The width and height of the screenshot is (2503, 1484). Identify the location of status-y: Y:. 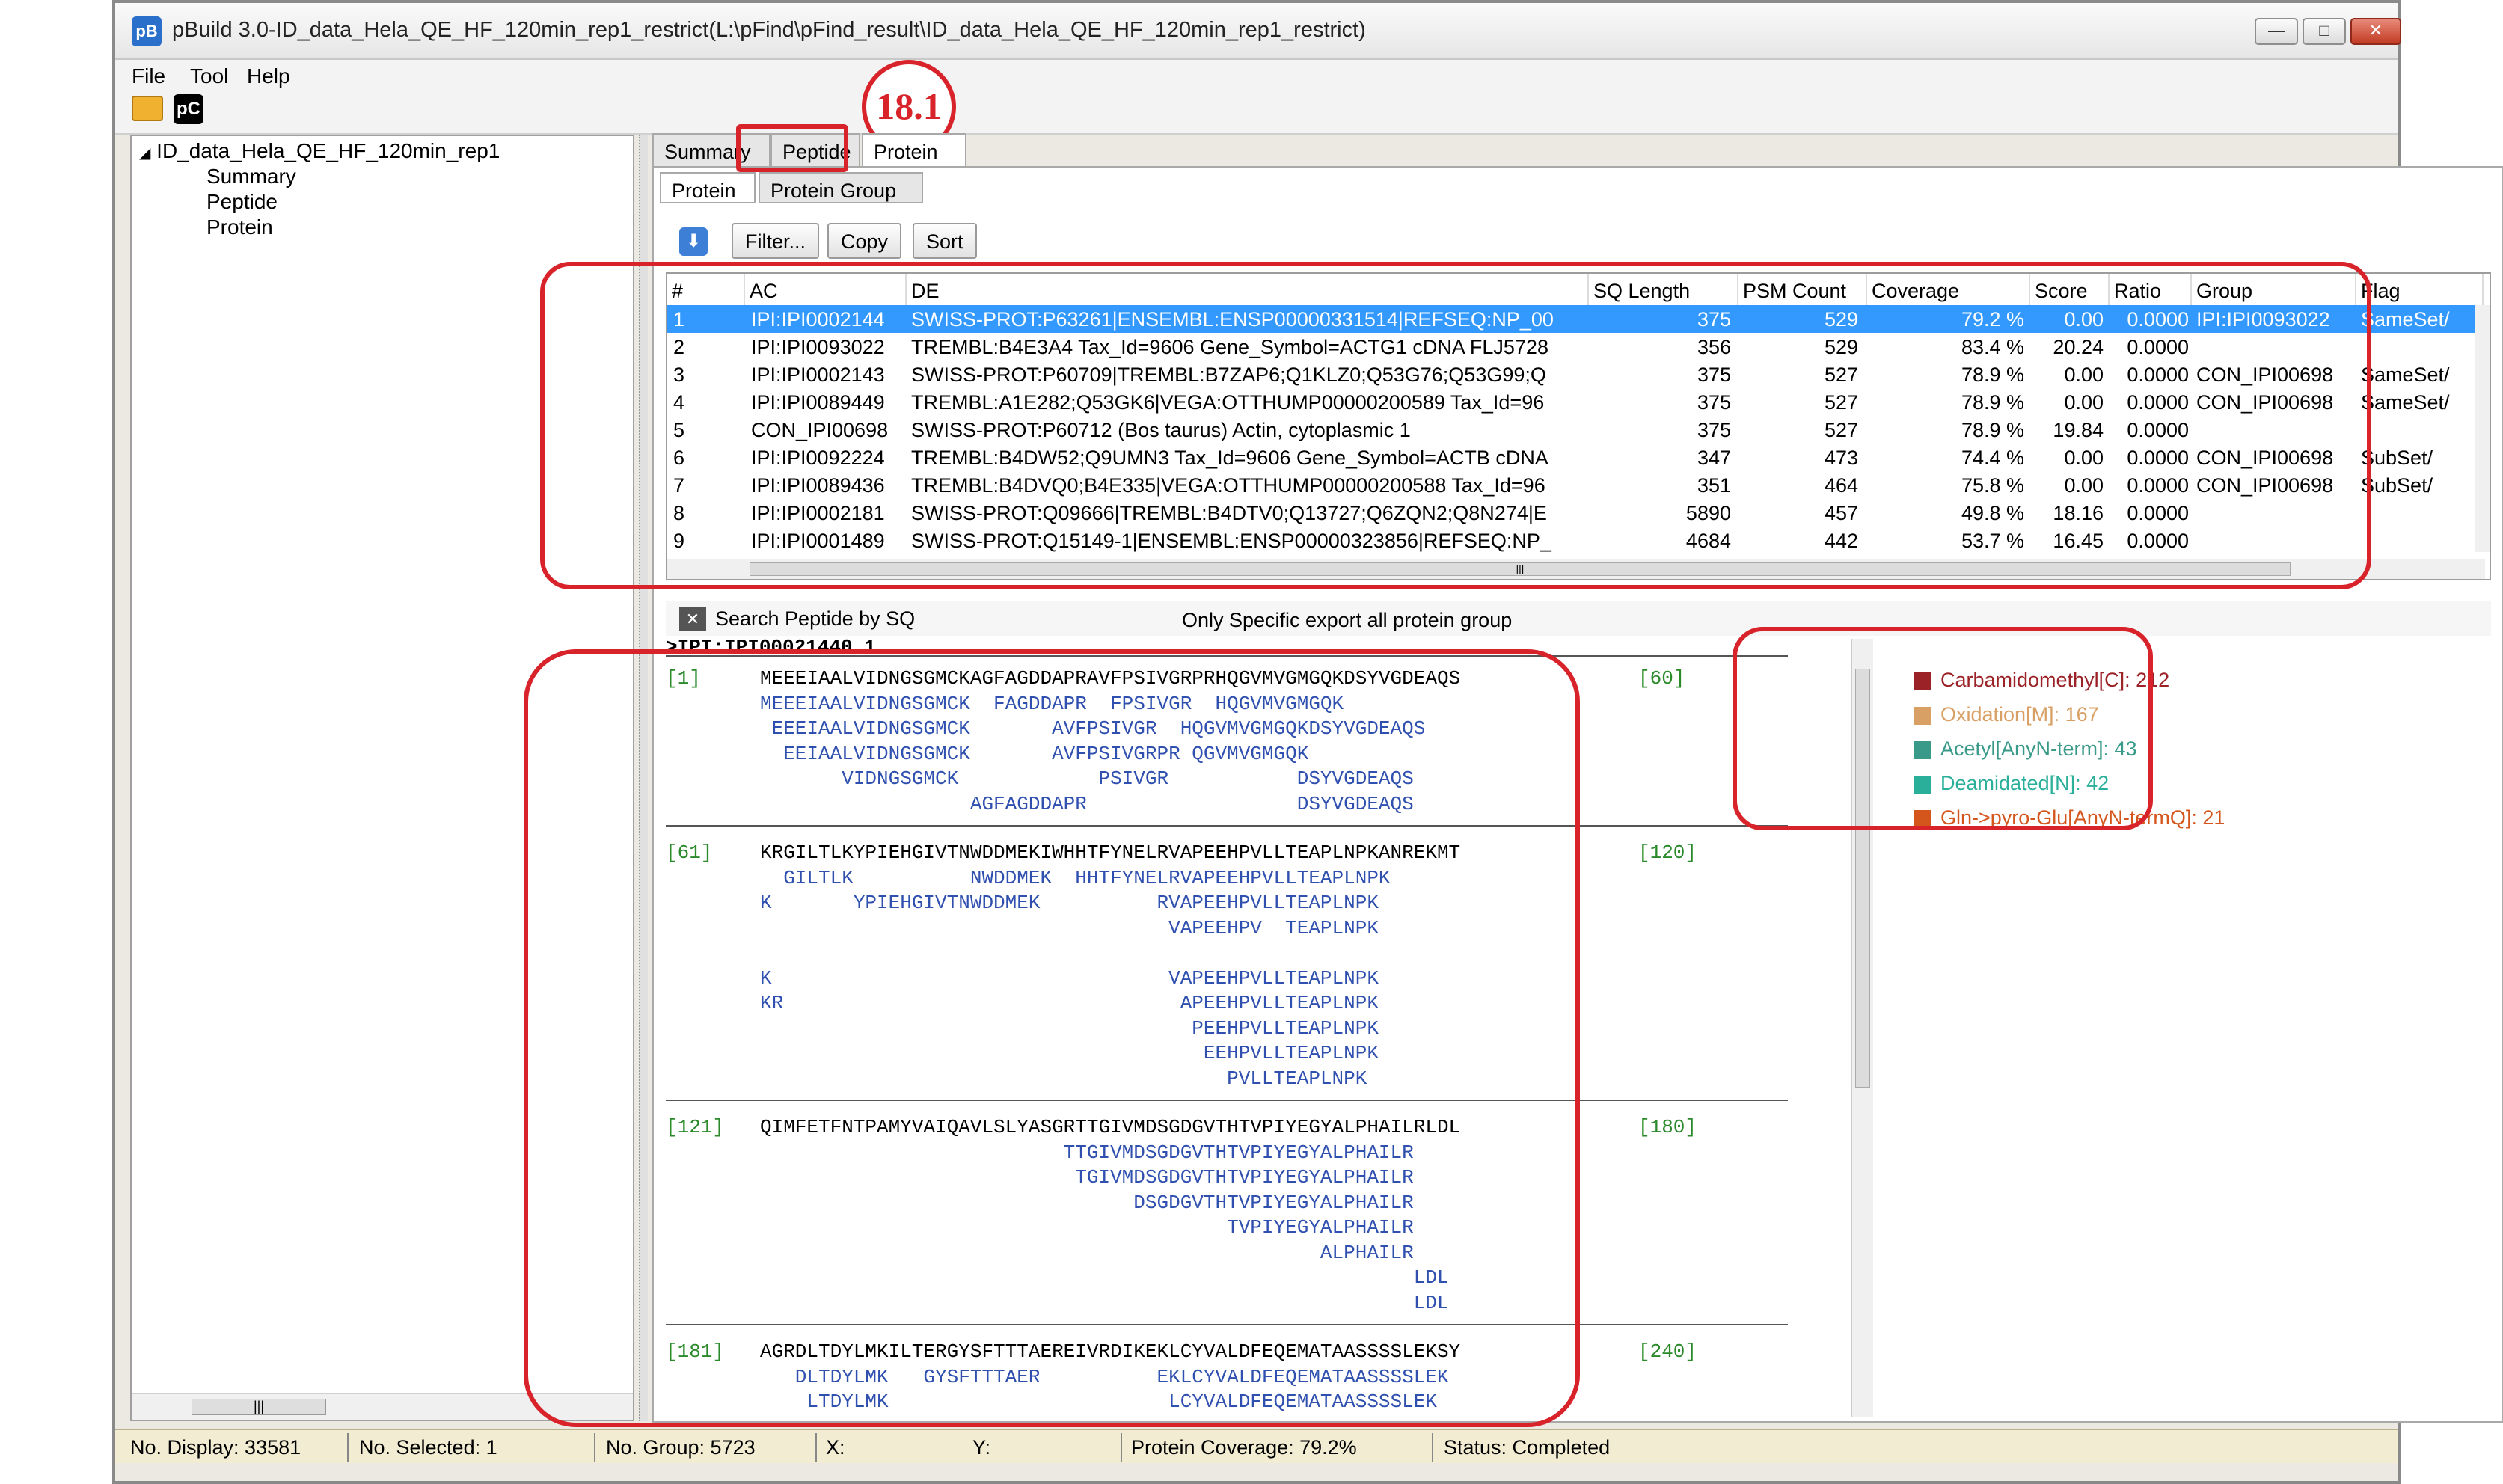
(982, 1447).